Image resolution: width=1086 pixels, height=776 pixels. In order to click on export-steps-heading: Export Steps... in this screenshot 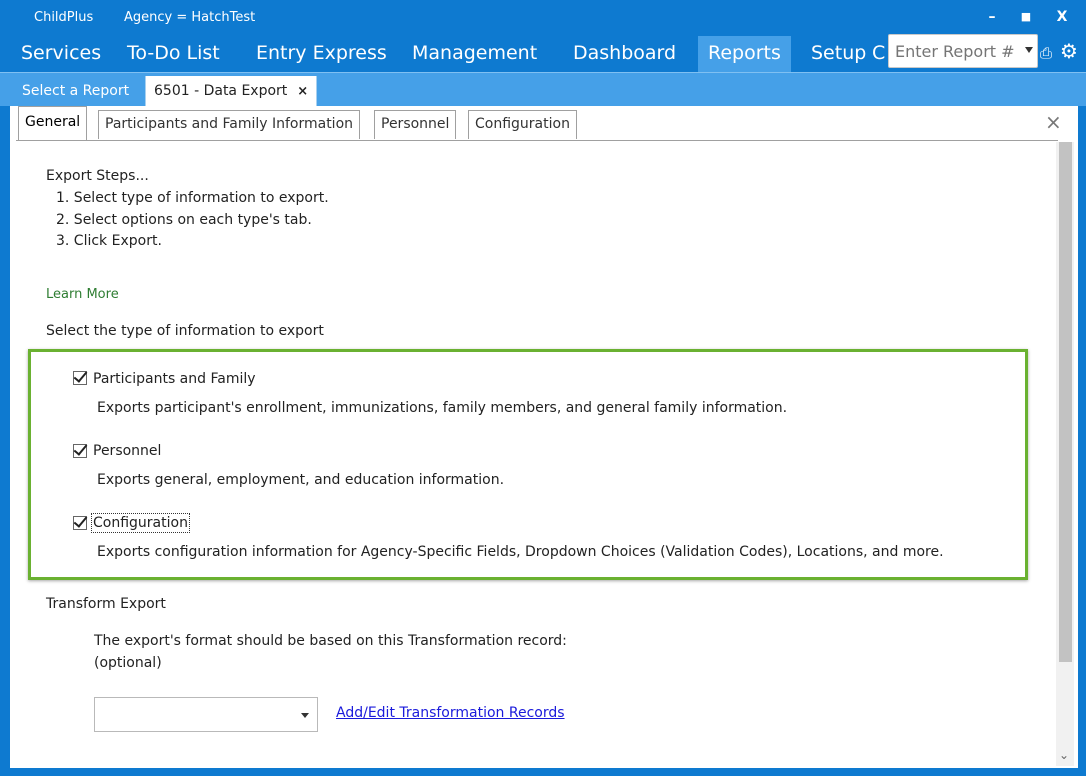, I will do `click(97, 176)`.